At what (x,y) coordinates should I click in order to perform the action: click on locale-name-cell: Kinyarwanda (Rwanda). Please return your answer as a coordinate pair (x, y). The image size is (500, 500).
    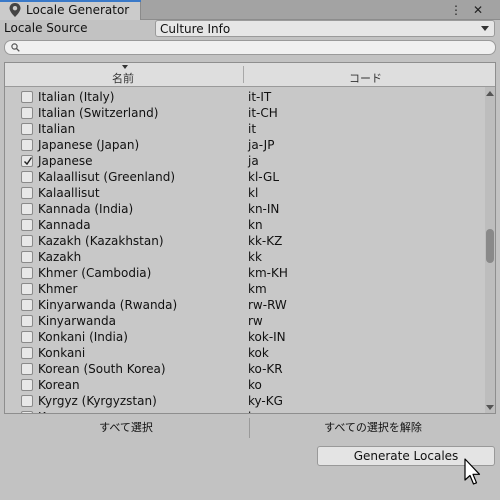
    Looking at the image, I should click on (108, 305).